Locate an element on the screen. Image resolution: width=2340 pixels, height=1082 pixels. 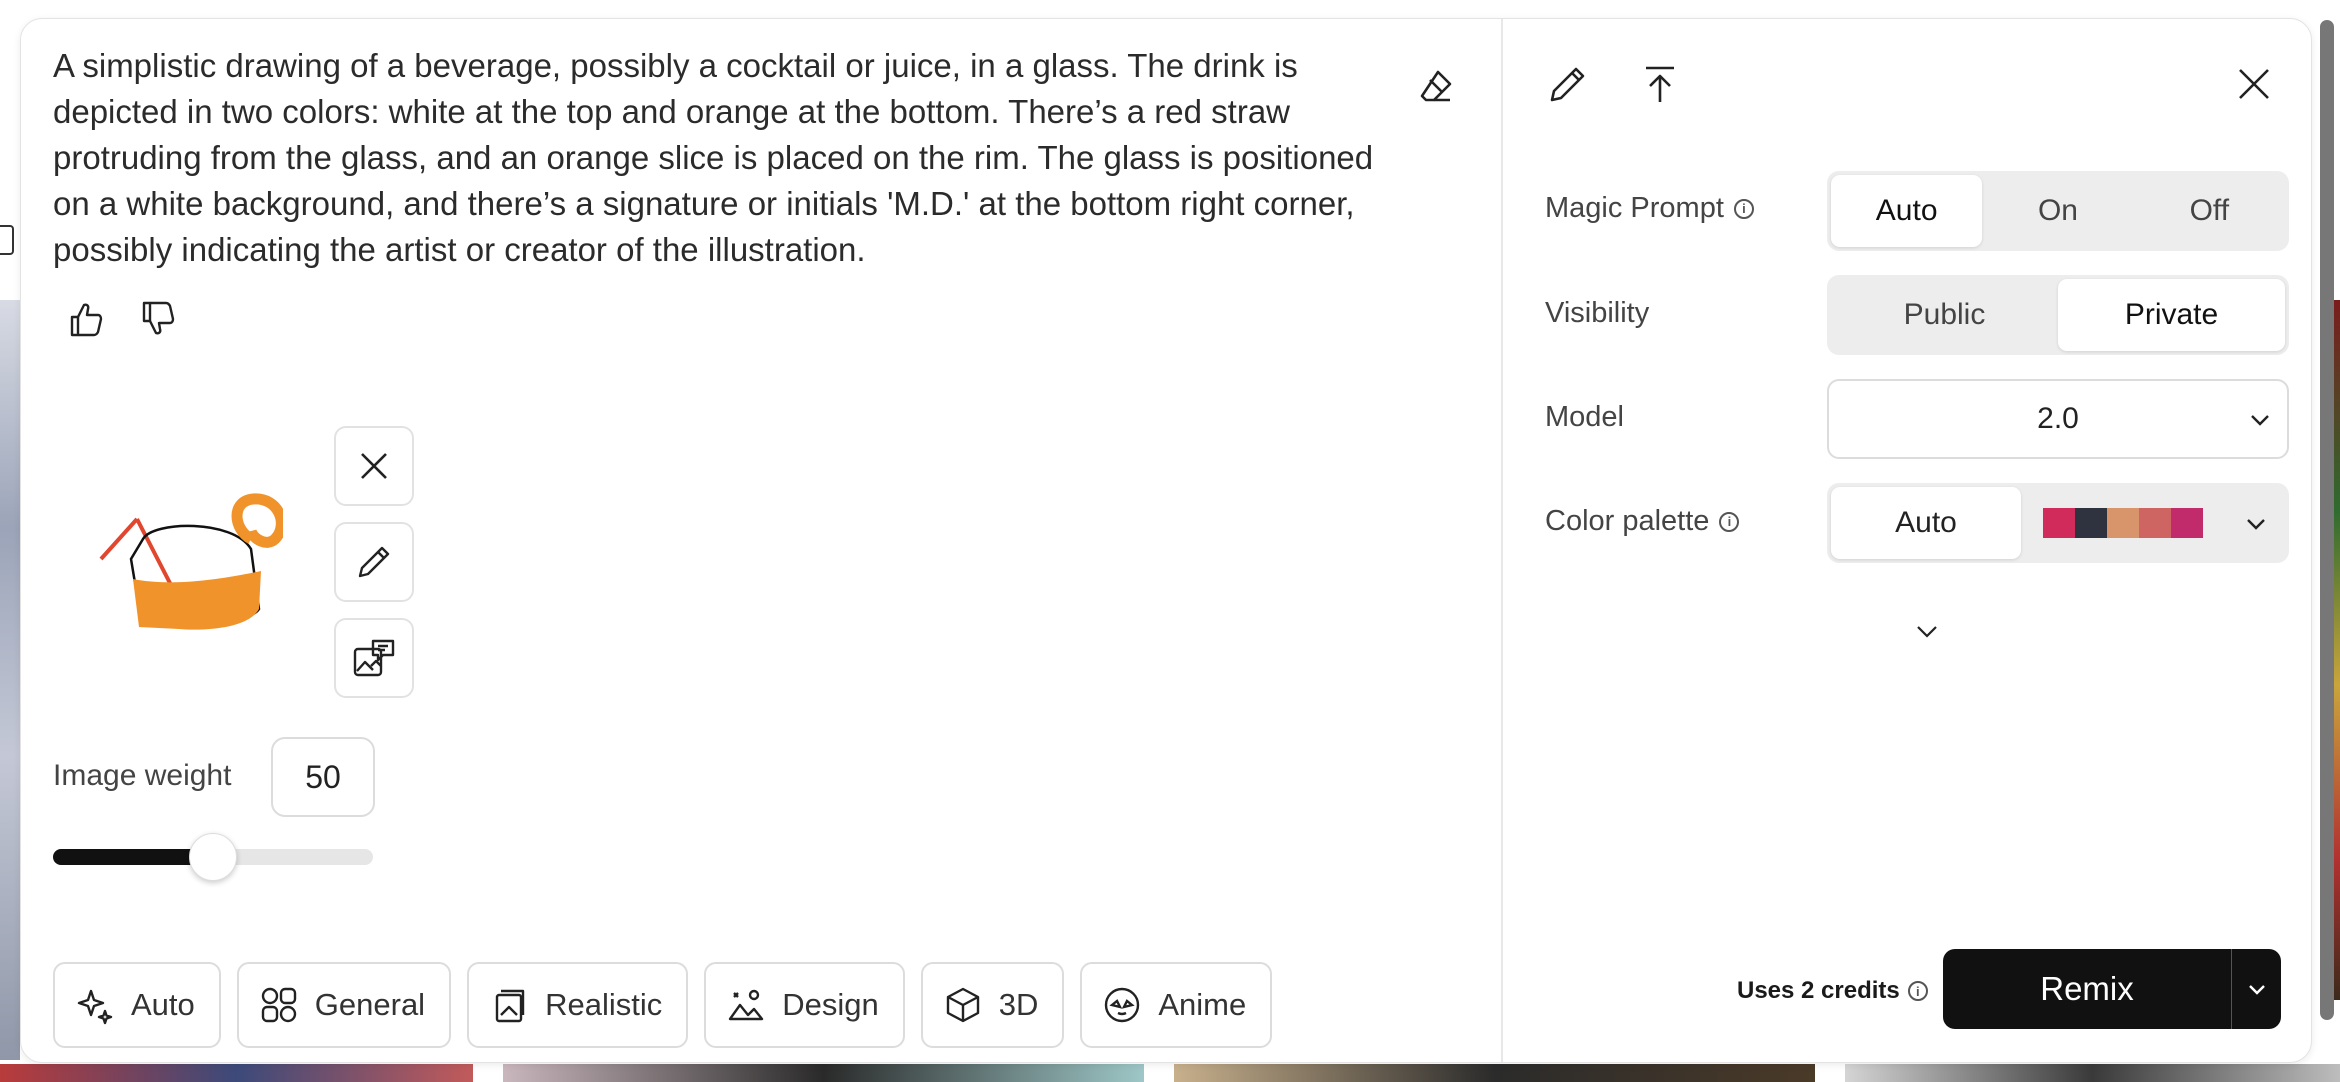
gallery-icon is located at coordinates (7, 240).